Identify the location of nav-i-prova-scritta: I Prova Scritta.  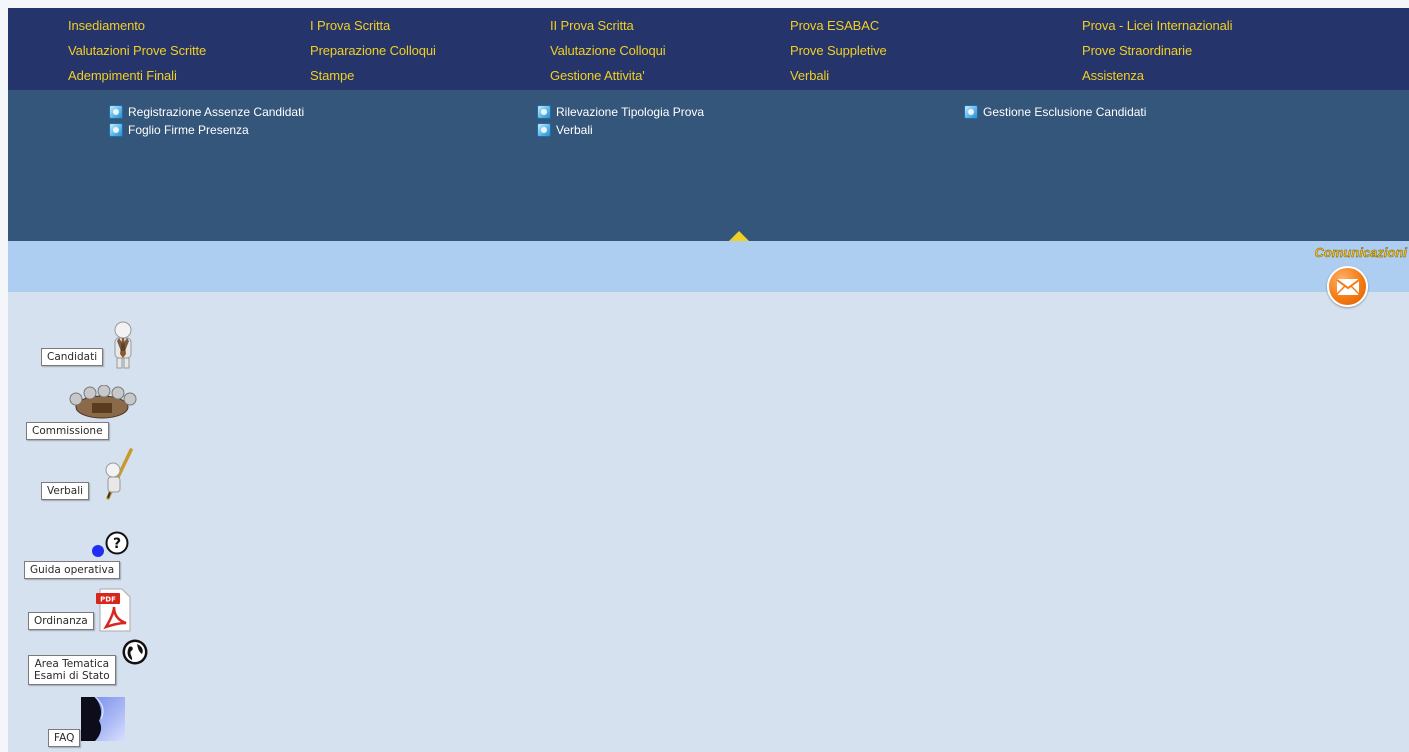
(350, 25).